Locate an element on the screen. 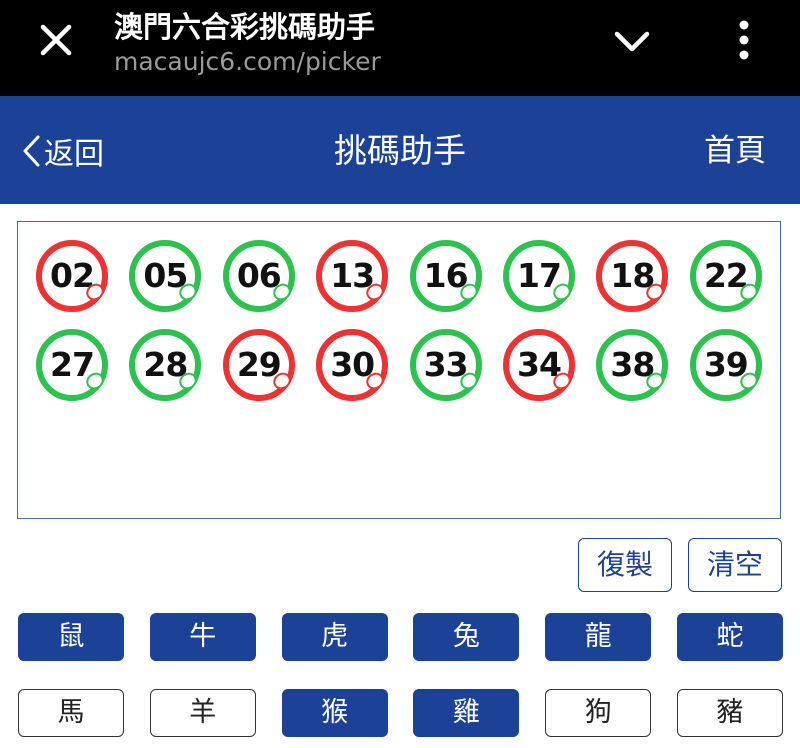 The width and height of the screenshot is (800, 748). zodiac-button: 兔 is located at coordinates (466, 637).